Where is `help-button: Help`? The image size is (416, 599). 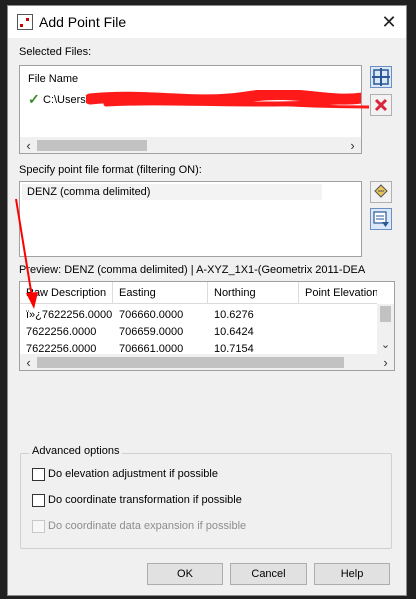 help-button: Help is located at coordinates (352, 574).